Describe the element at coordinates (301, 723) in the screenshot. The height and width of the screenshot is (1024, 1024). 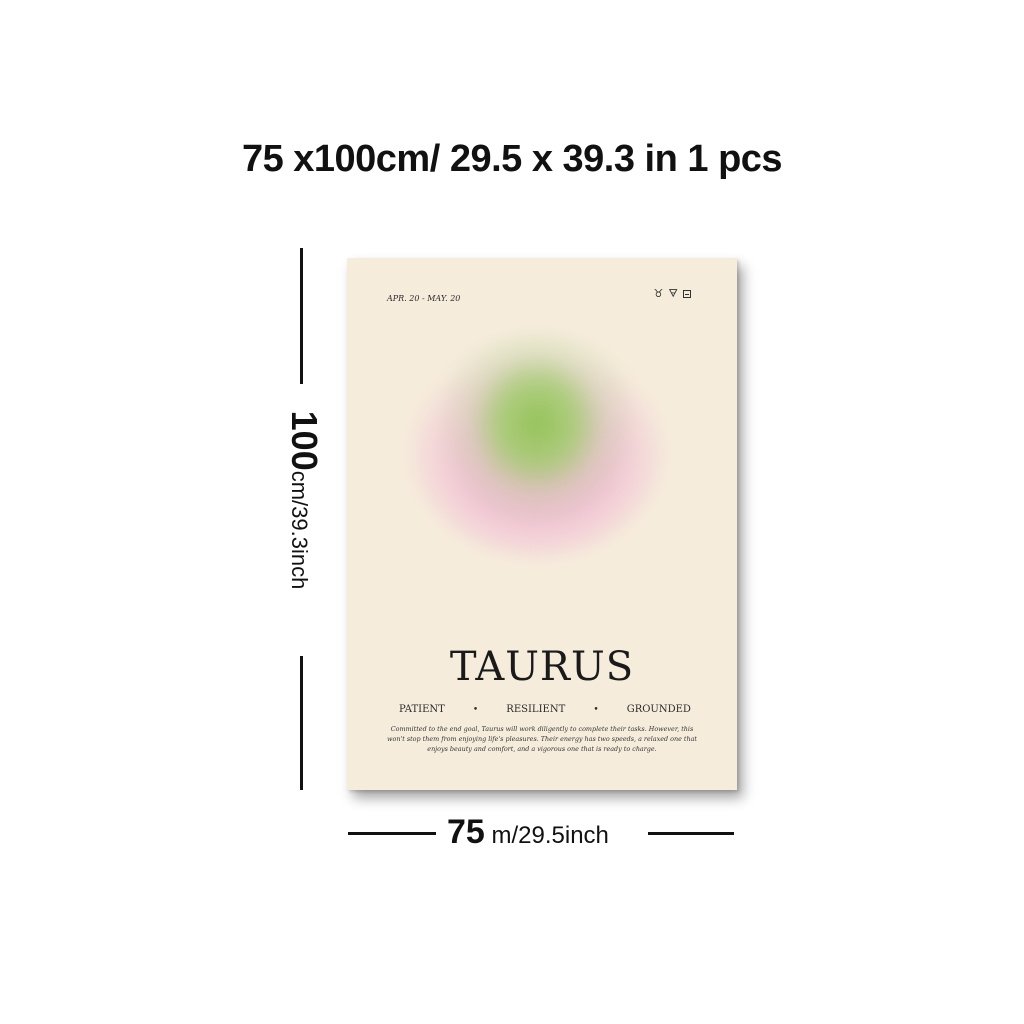
I see `height-marker-line-bottom` at that location.